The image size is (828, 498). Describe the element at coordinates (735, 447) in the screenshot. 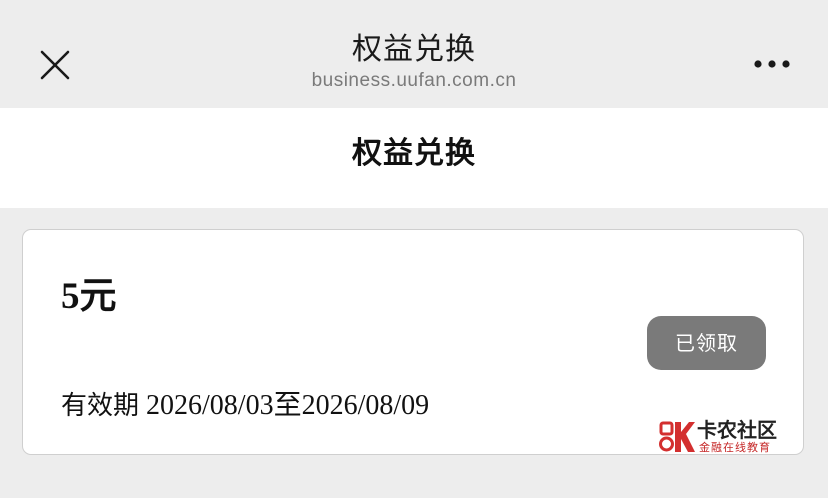

I see `watermark-tagline: 金融在线教育` at that location.